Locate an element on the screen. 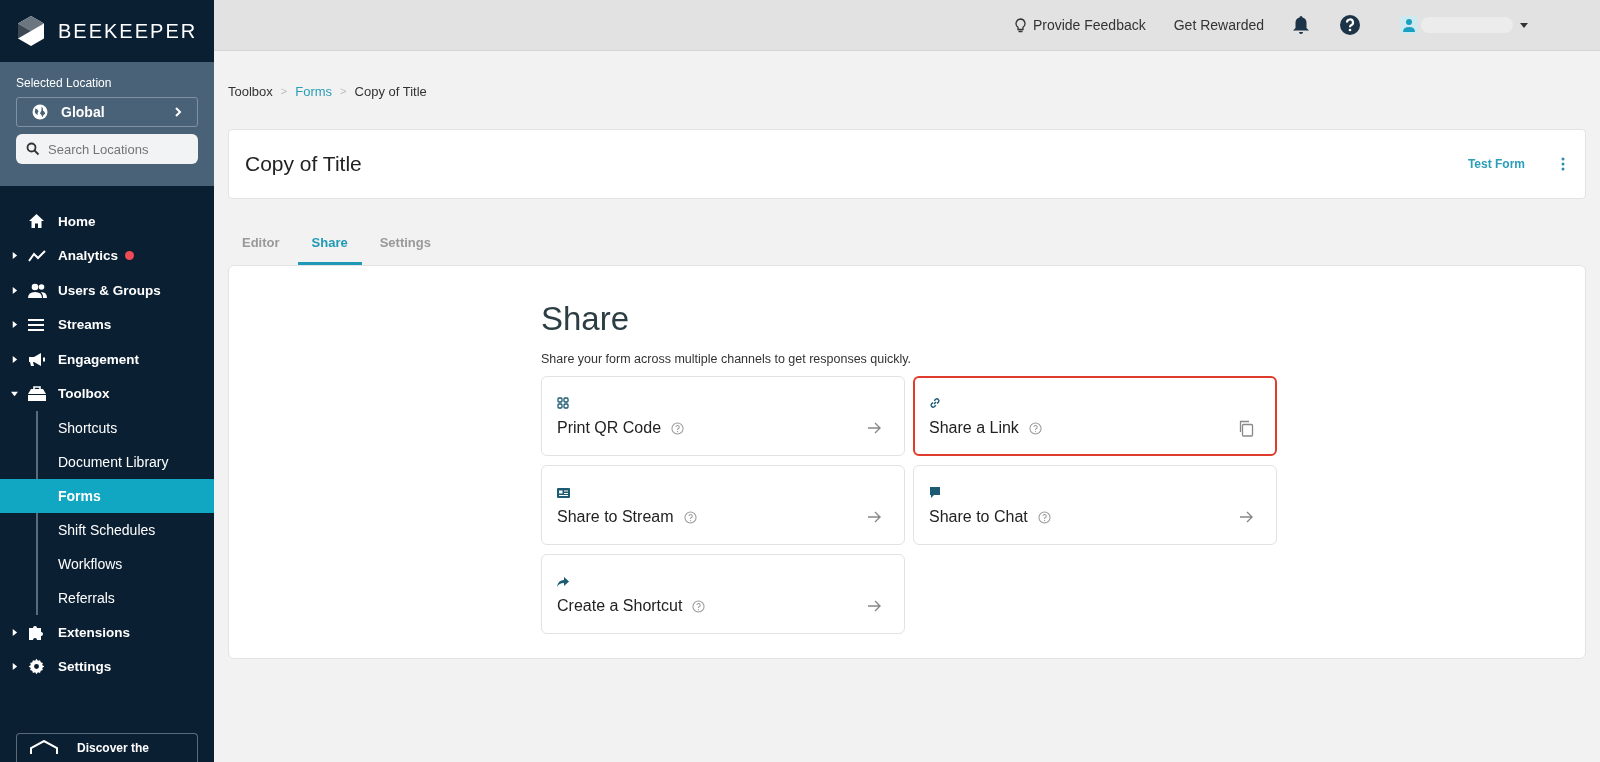  location-selector: Global is located at coordinates (107, 112).